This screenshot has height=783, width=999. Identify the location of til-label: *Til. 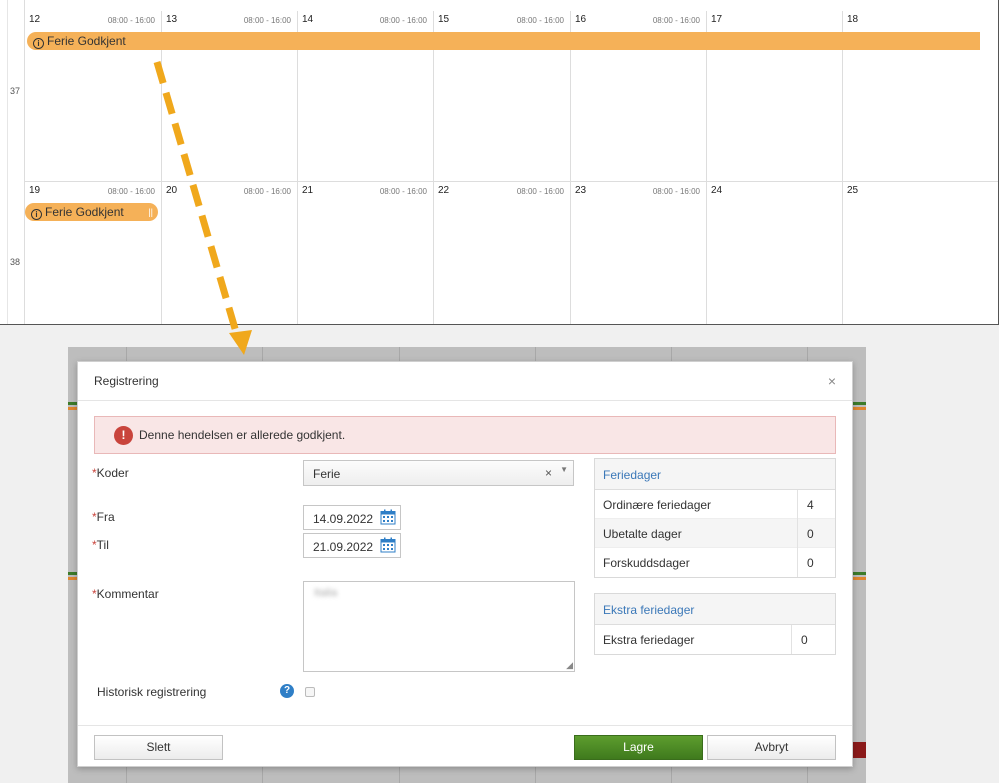
(100, 545).